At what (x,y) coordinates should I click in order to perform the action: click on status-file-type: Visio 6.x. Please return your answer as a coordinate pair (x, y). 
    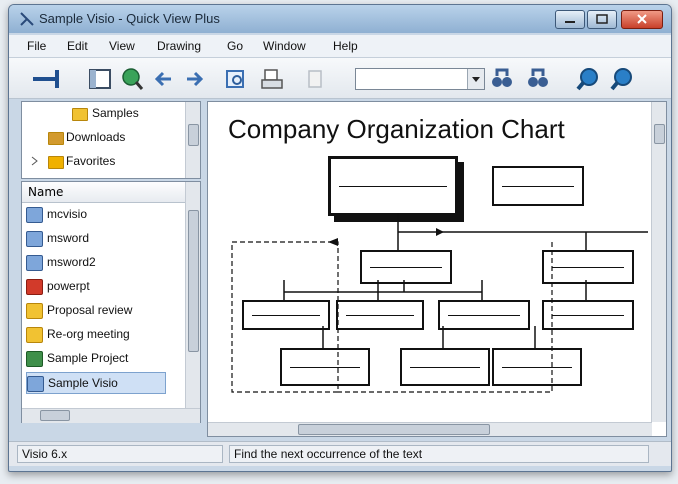
    Looking at the image, I should click on (120, 454).